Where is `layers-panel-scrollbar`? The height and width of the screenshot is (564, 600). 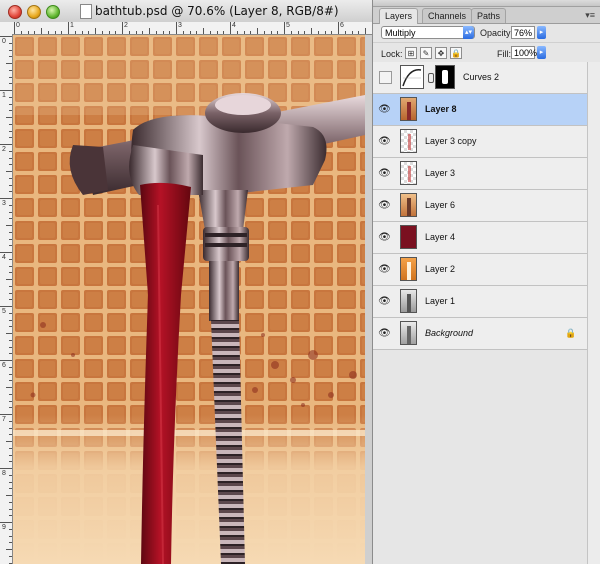 layers-panel-scrollbar is located at coordinates (593, 313).